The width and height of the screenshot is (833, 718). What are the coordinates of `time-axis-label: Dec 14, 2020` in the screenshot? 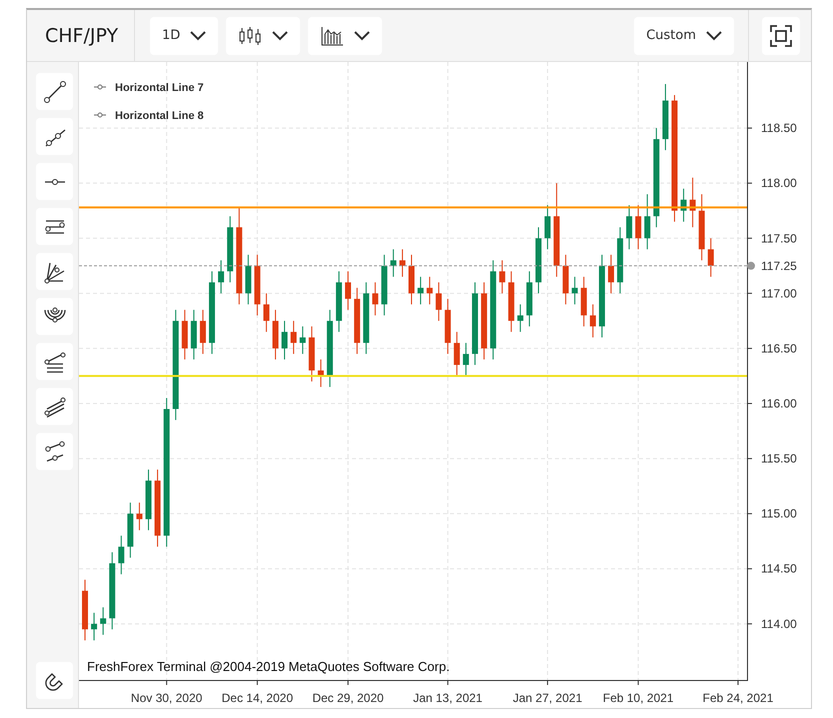 It's located at (257, 698).